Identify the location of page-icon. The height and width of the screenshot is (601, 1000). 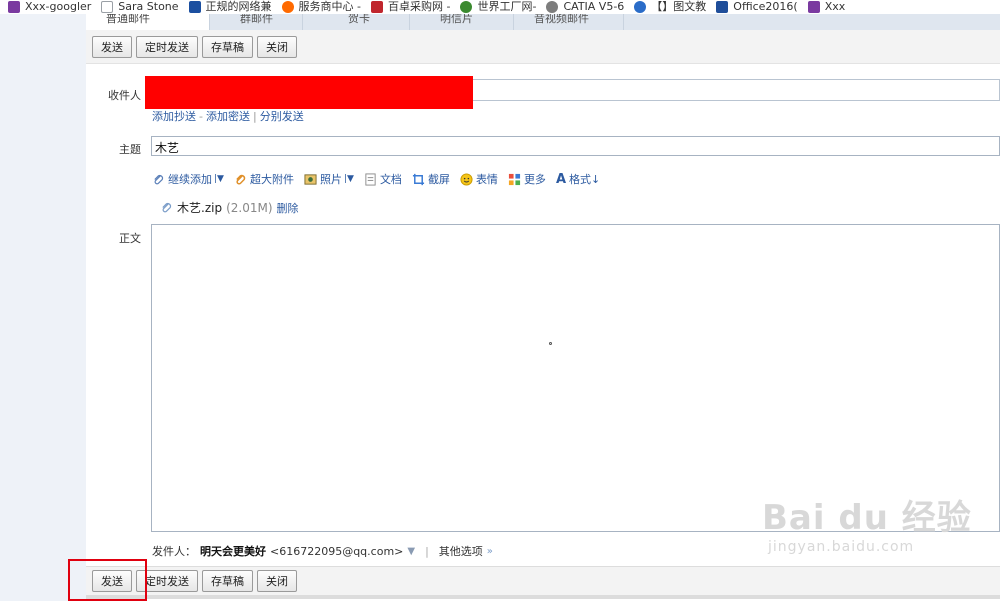
(107, 7).